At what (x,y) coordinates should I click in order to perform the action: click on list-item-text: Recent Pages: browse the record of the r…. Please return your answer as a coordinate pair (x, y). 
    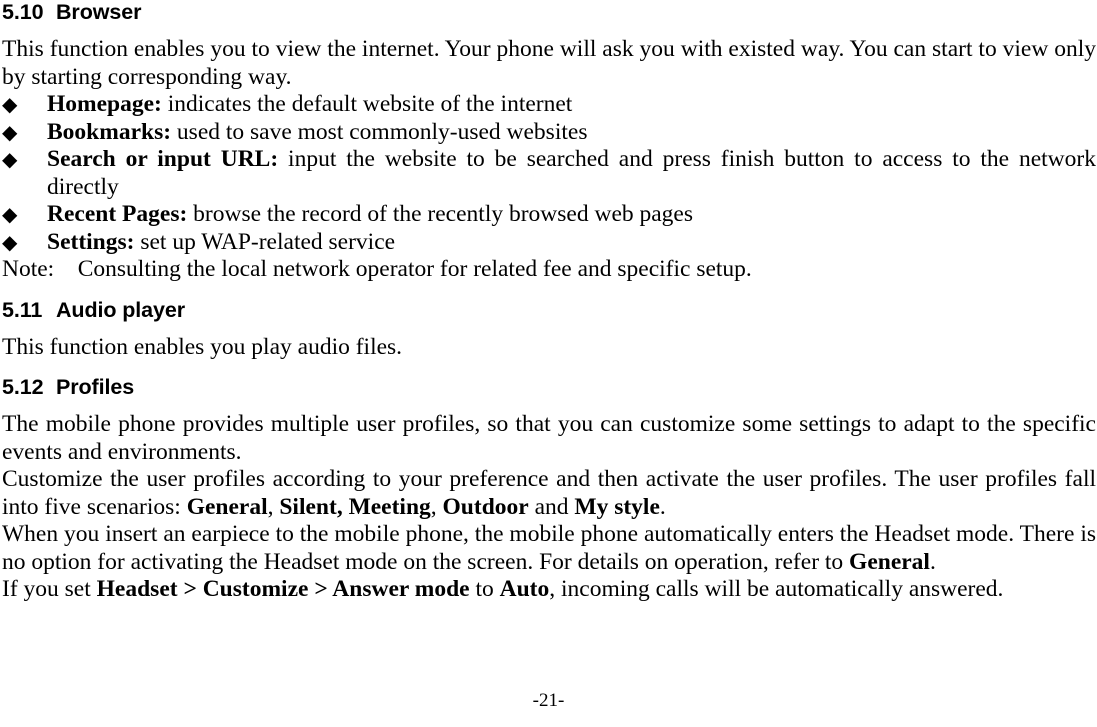
    Looking at the image, I should click on (571, 215).